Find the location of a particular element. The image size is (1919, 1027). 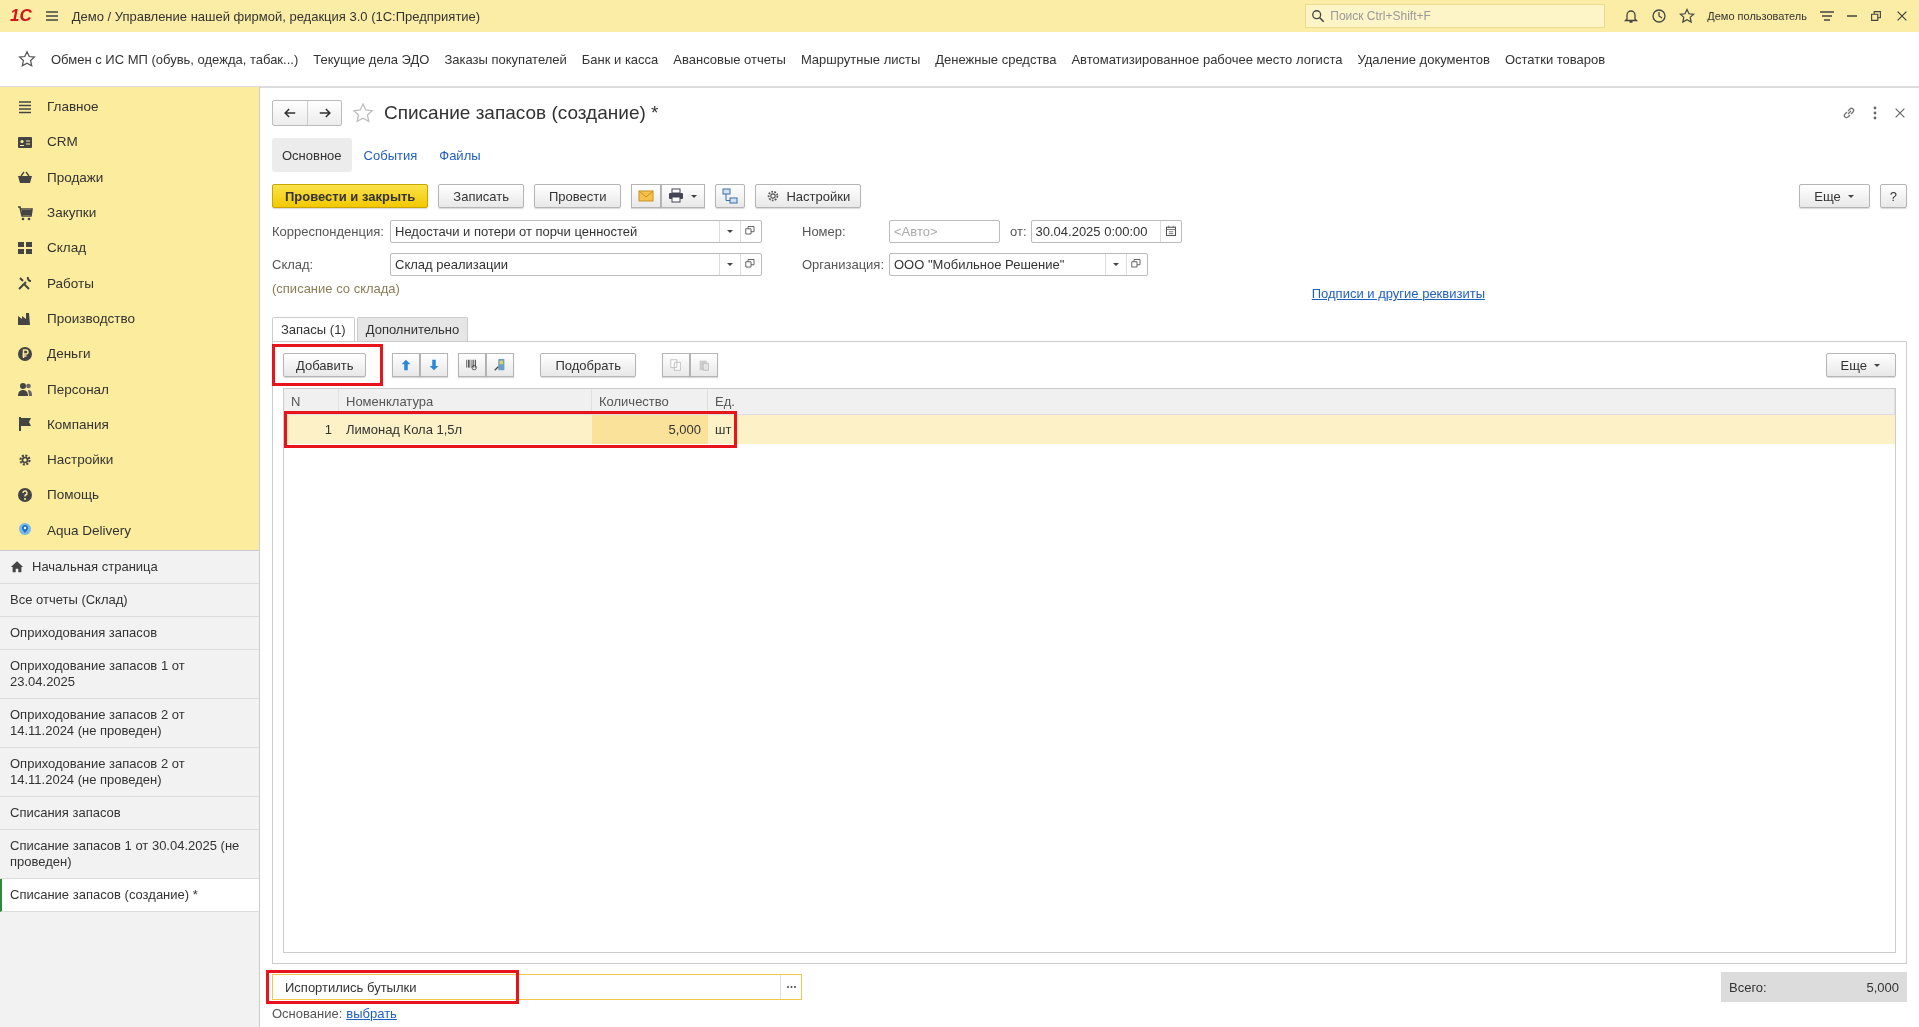

date-field: 30.04.2025 0:00:00 is located at coordinates (1106, 231).